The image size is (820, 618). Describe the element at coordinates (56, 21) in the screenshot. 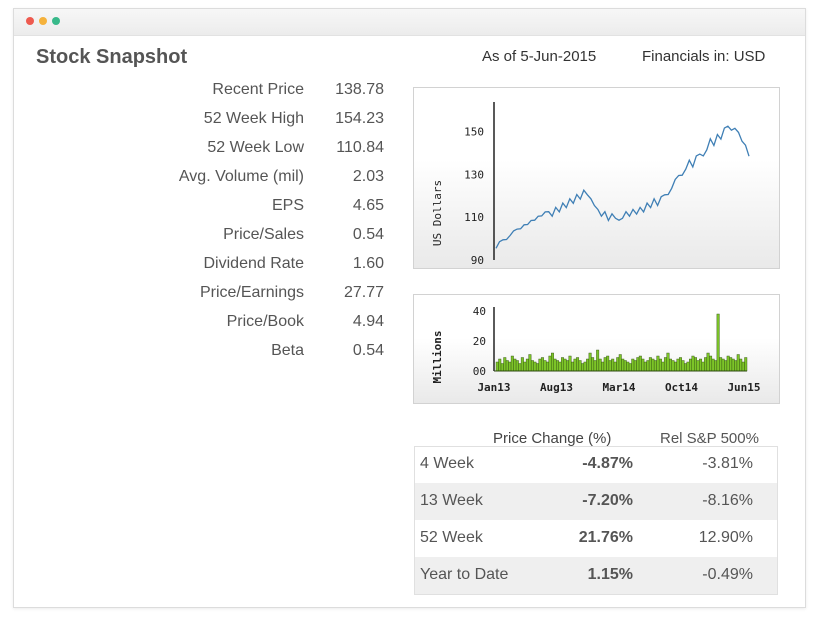

I see `zoom-icon` at that location.